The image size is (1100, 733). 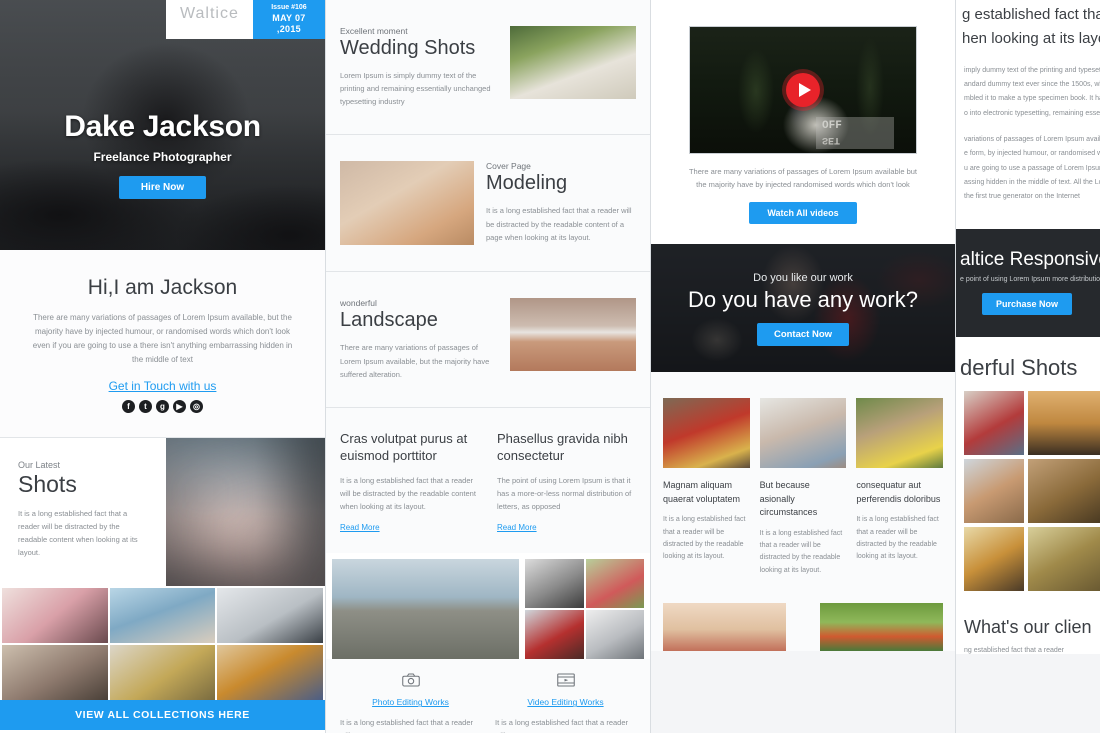 I want to click on camera-icon, so click(x=410, y=680).